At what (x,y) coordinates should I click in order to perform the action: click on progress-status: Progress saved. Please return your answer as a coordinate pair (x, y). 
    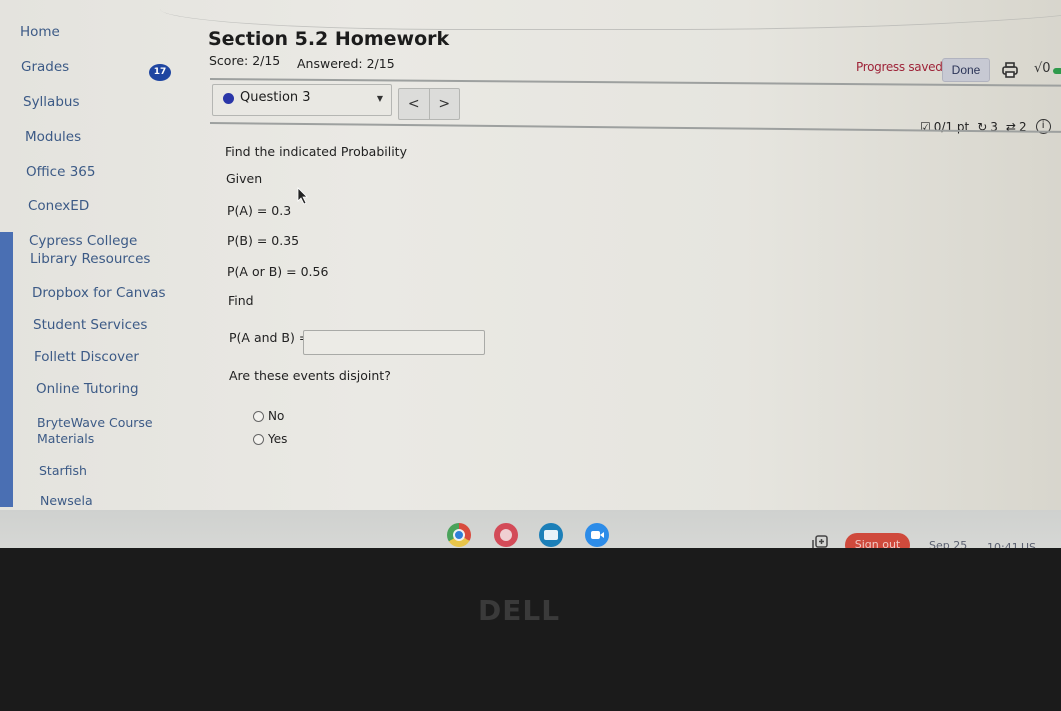
    Looking at the image, I should click on (899, 67).